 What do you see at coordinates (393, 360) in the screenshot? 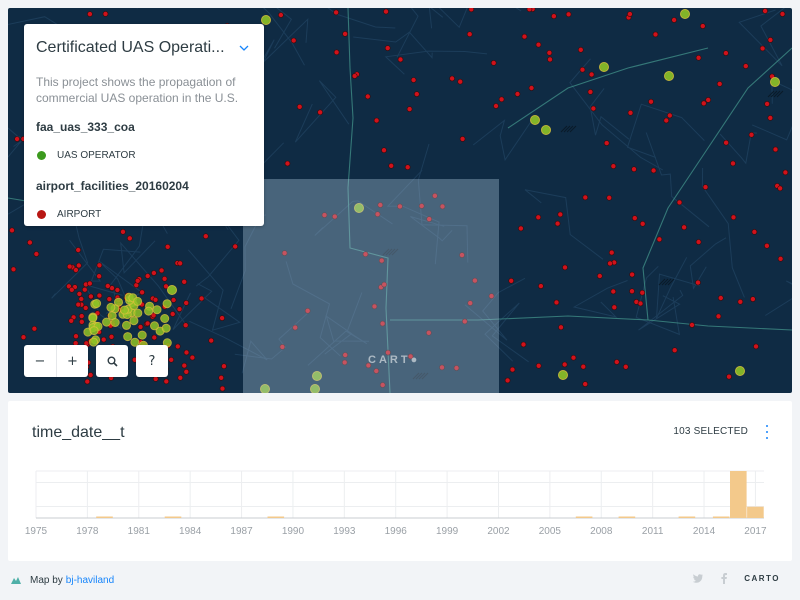
I see `carto-watermark: CART●` at bounding box center [393, 360].